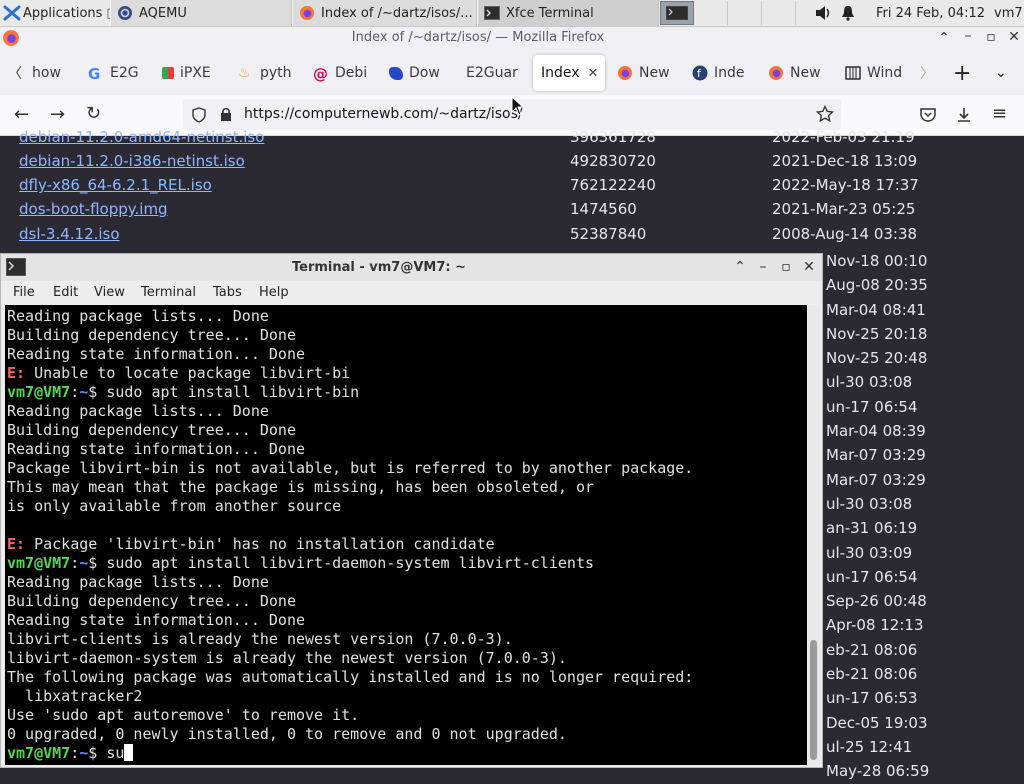 The width and height of the screenshot is (1024, 784). I want to click on new-tab-button: +, so click(964, 73).